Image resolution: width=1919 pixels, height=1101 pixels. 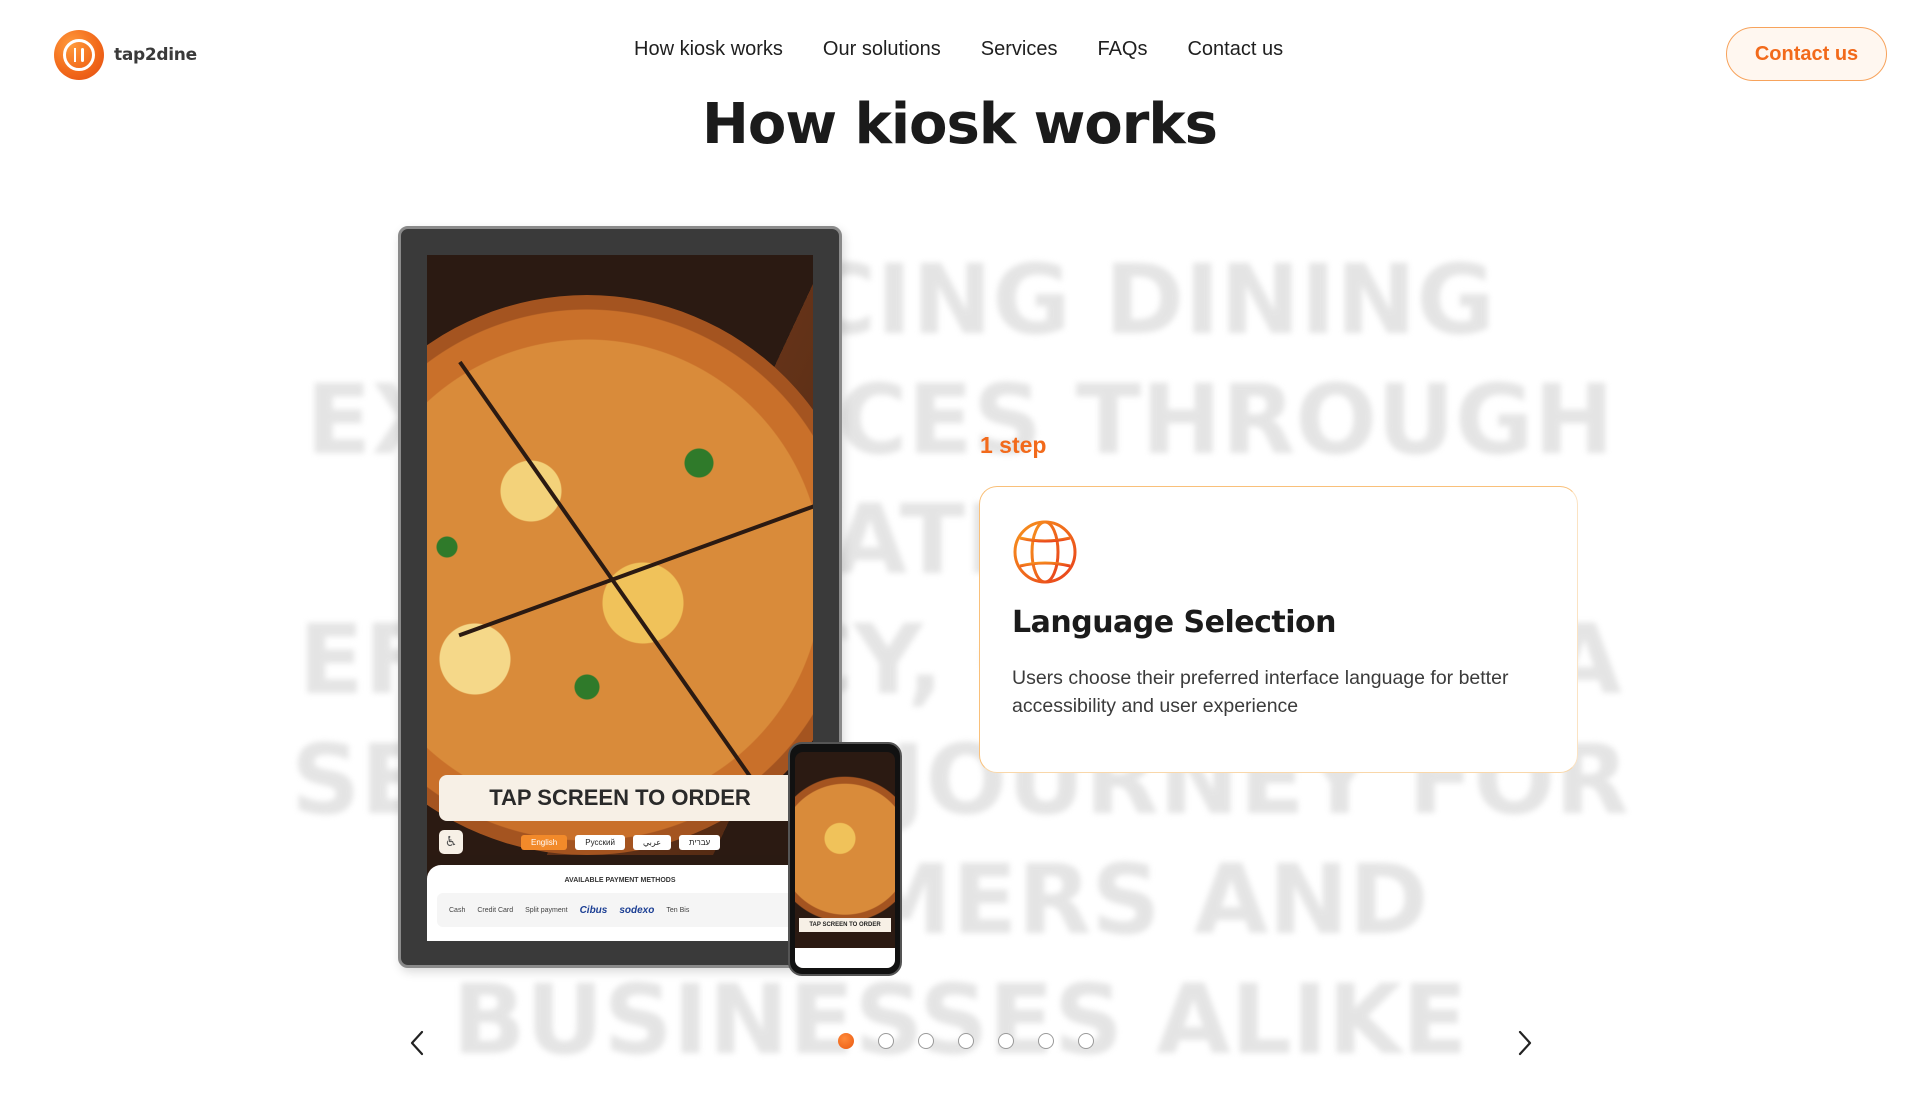 I want to click on payment-split: Split payment, so click(x=546, y=910).